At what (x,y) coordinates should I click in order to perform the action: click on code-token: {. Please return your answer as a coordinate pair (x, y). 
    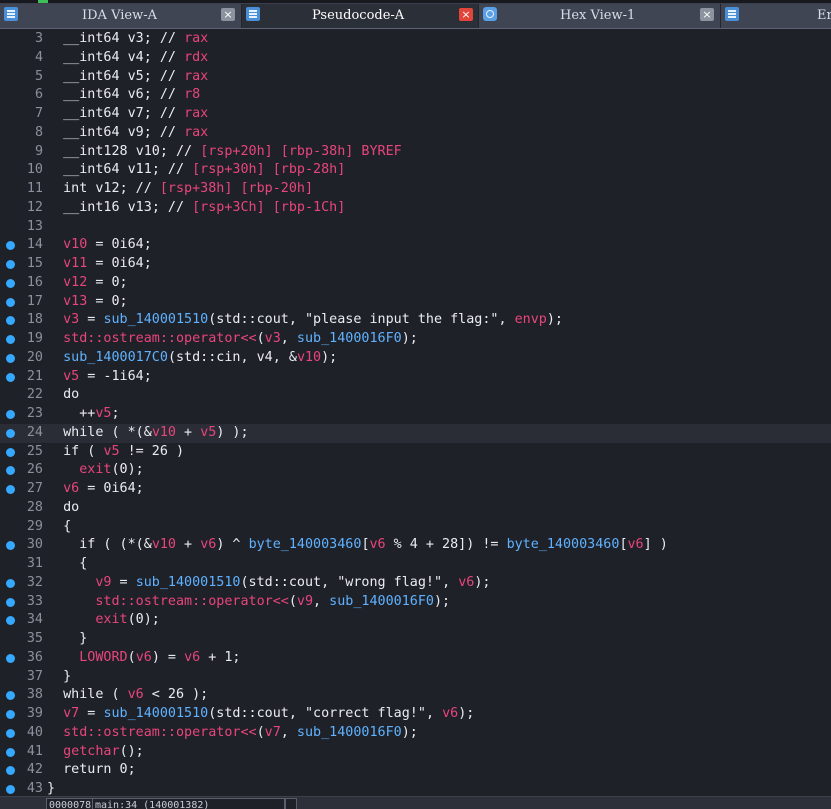
    Looking at the image, I should click on (59, 526).